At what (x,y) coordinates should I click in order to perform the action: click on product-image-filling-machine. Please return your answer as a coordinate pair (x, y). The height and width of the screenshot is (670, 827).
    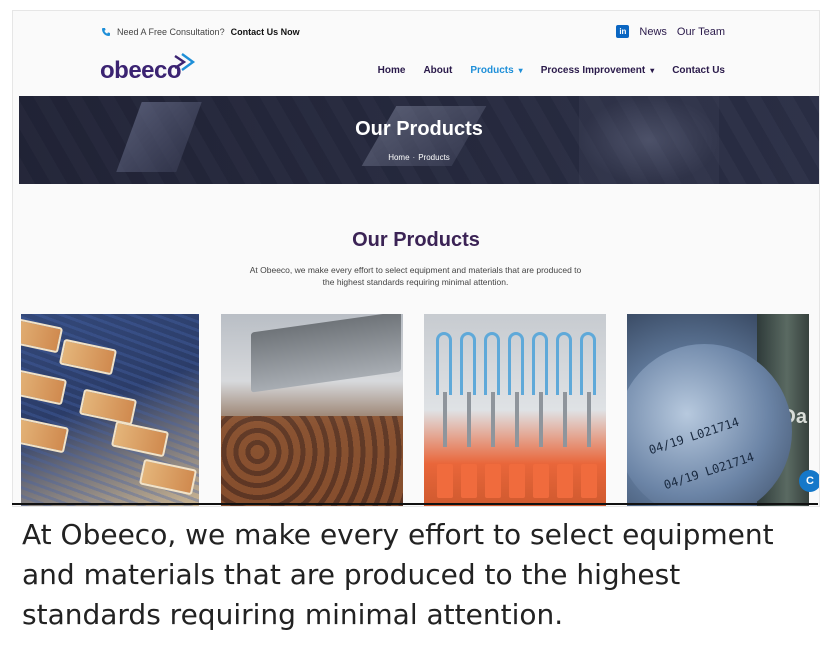
    Looking at the image, I should click on (515, 410).